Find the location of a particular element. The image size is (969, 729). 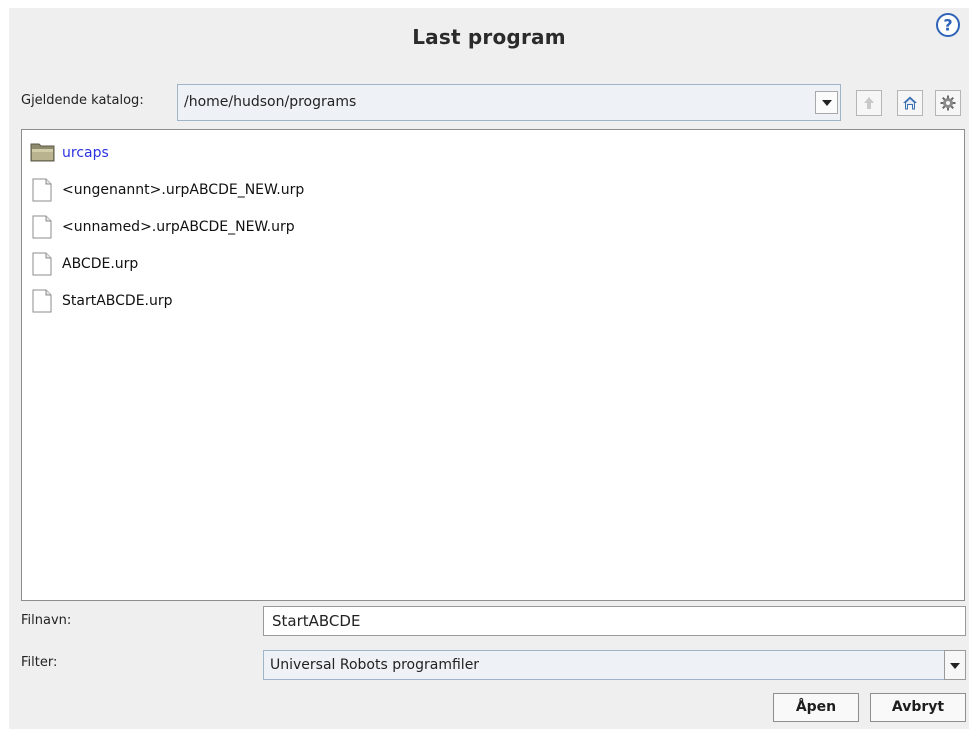

filter-dropdown-button is located at coordinates (955, 665).